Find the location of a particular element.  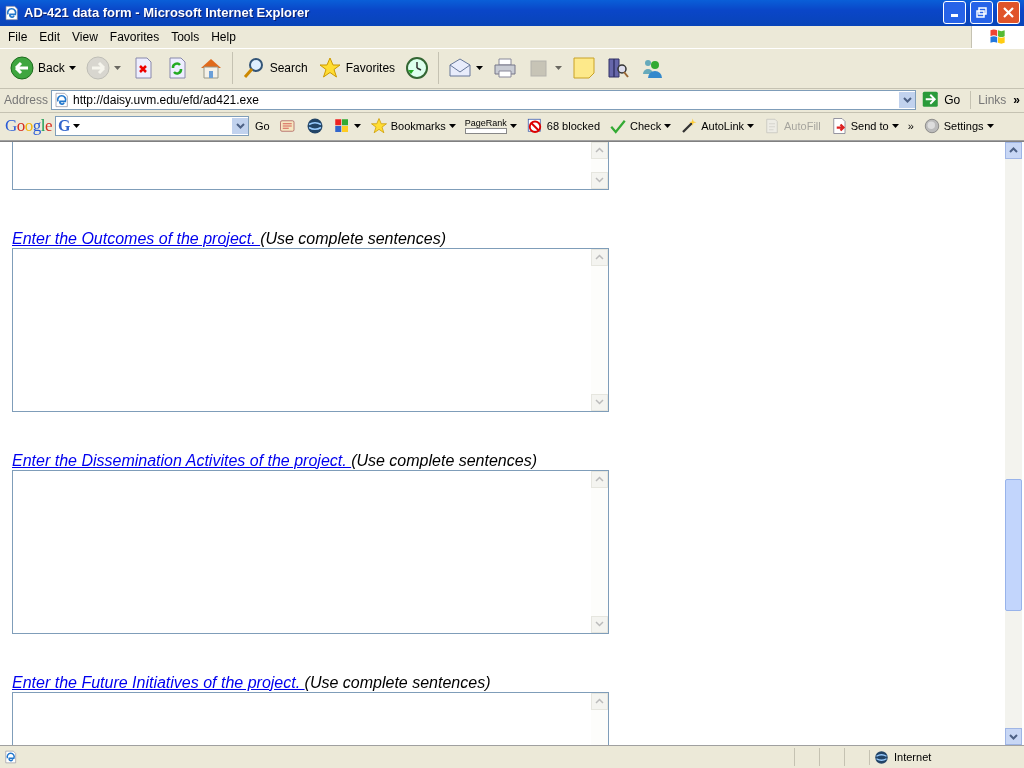

more-links-button: » is located at coordinates (1018, 100).